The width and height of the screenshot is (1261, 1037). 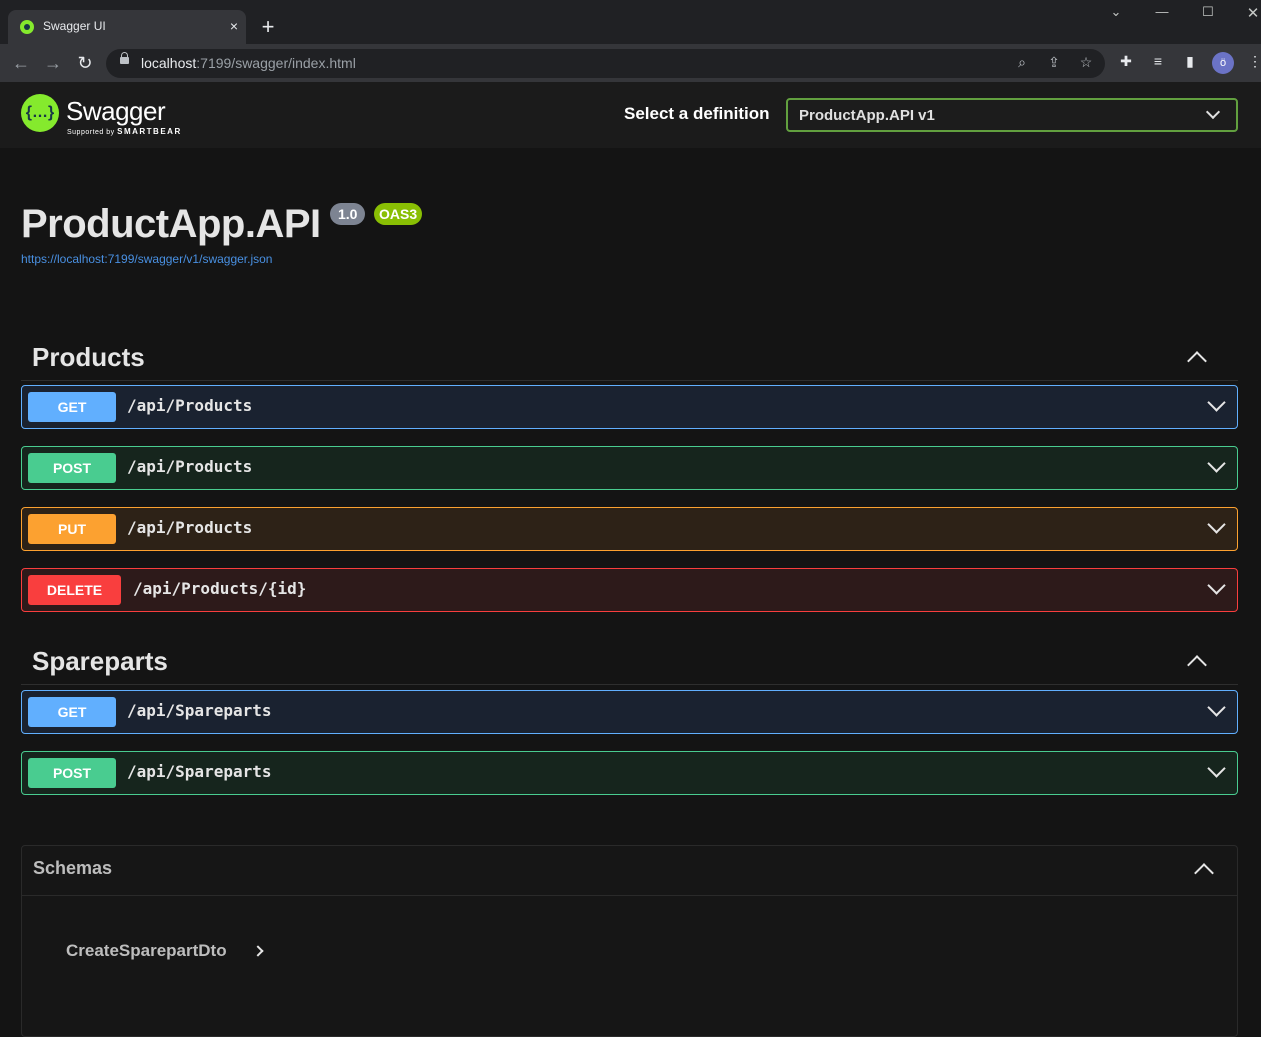 What do you see at coordinates (91, 132) in the screenshot?
I see `logo-sub-label: Supported by` at bounding box center [91, 132].